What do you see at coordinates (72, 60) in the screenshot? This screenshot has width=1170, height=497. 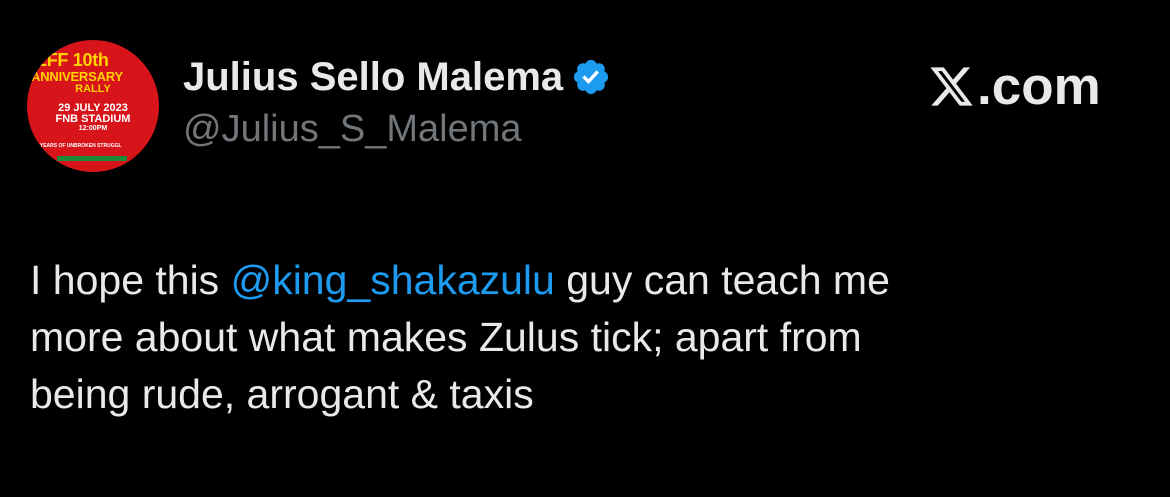 I see `avatar-text-title: EFF 10th` at bounding box center [72, 60].